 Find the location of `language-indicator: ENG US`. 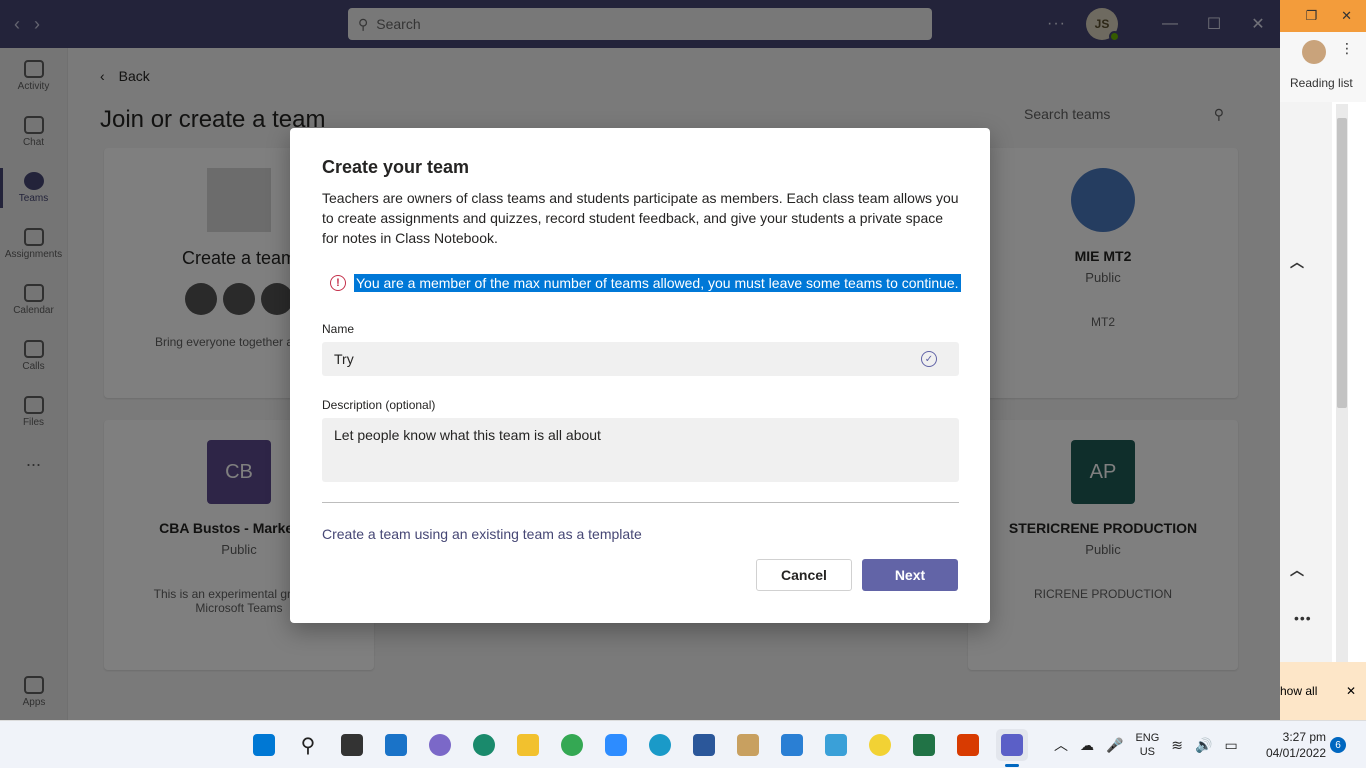

language-indicator: ENG US is located at coordinates (1147, 745).